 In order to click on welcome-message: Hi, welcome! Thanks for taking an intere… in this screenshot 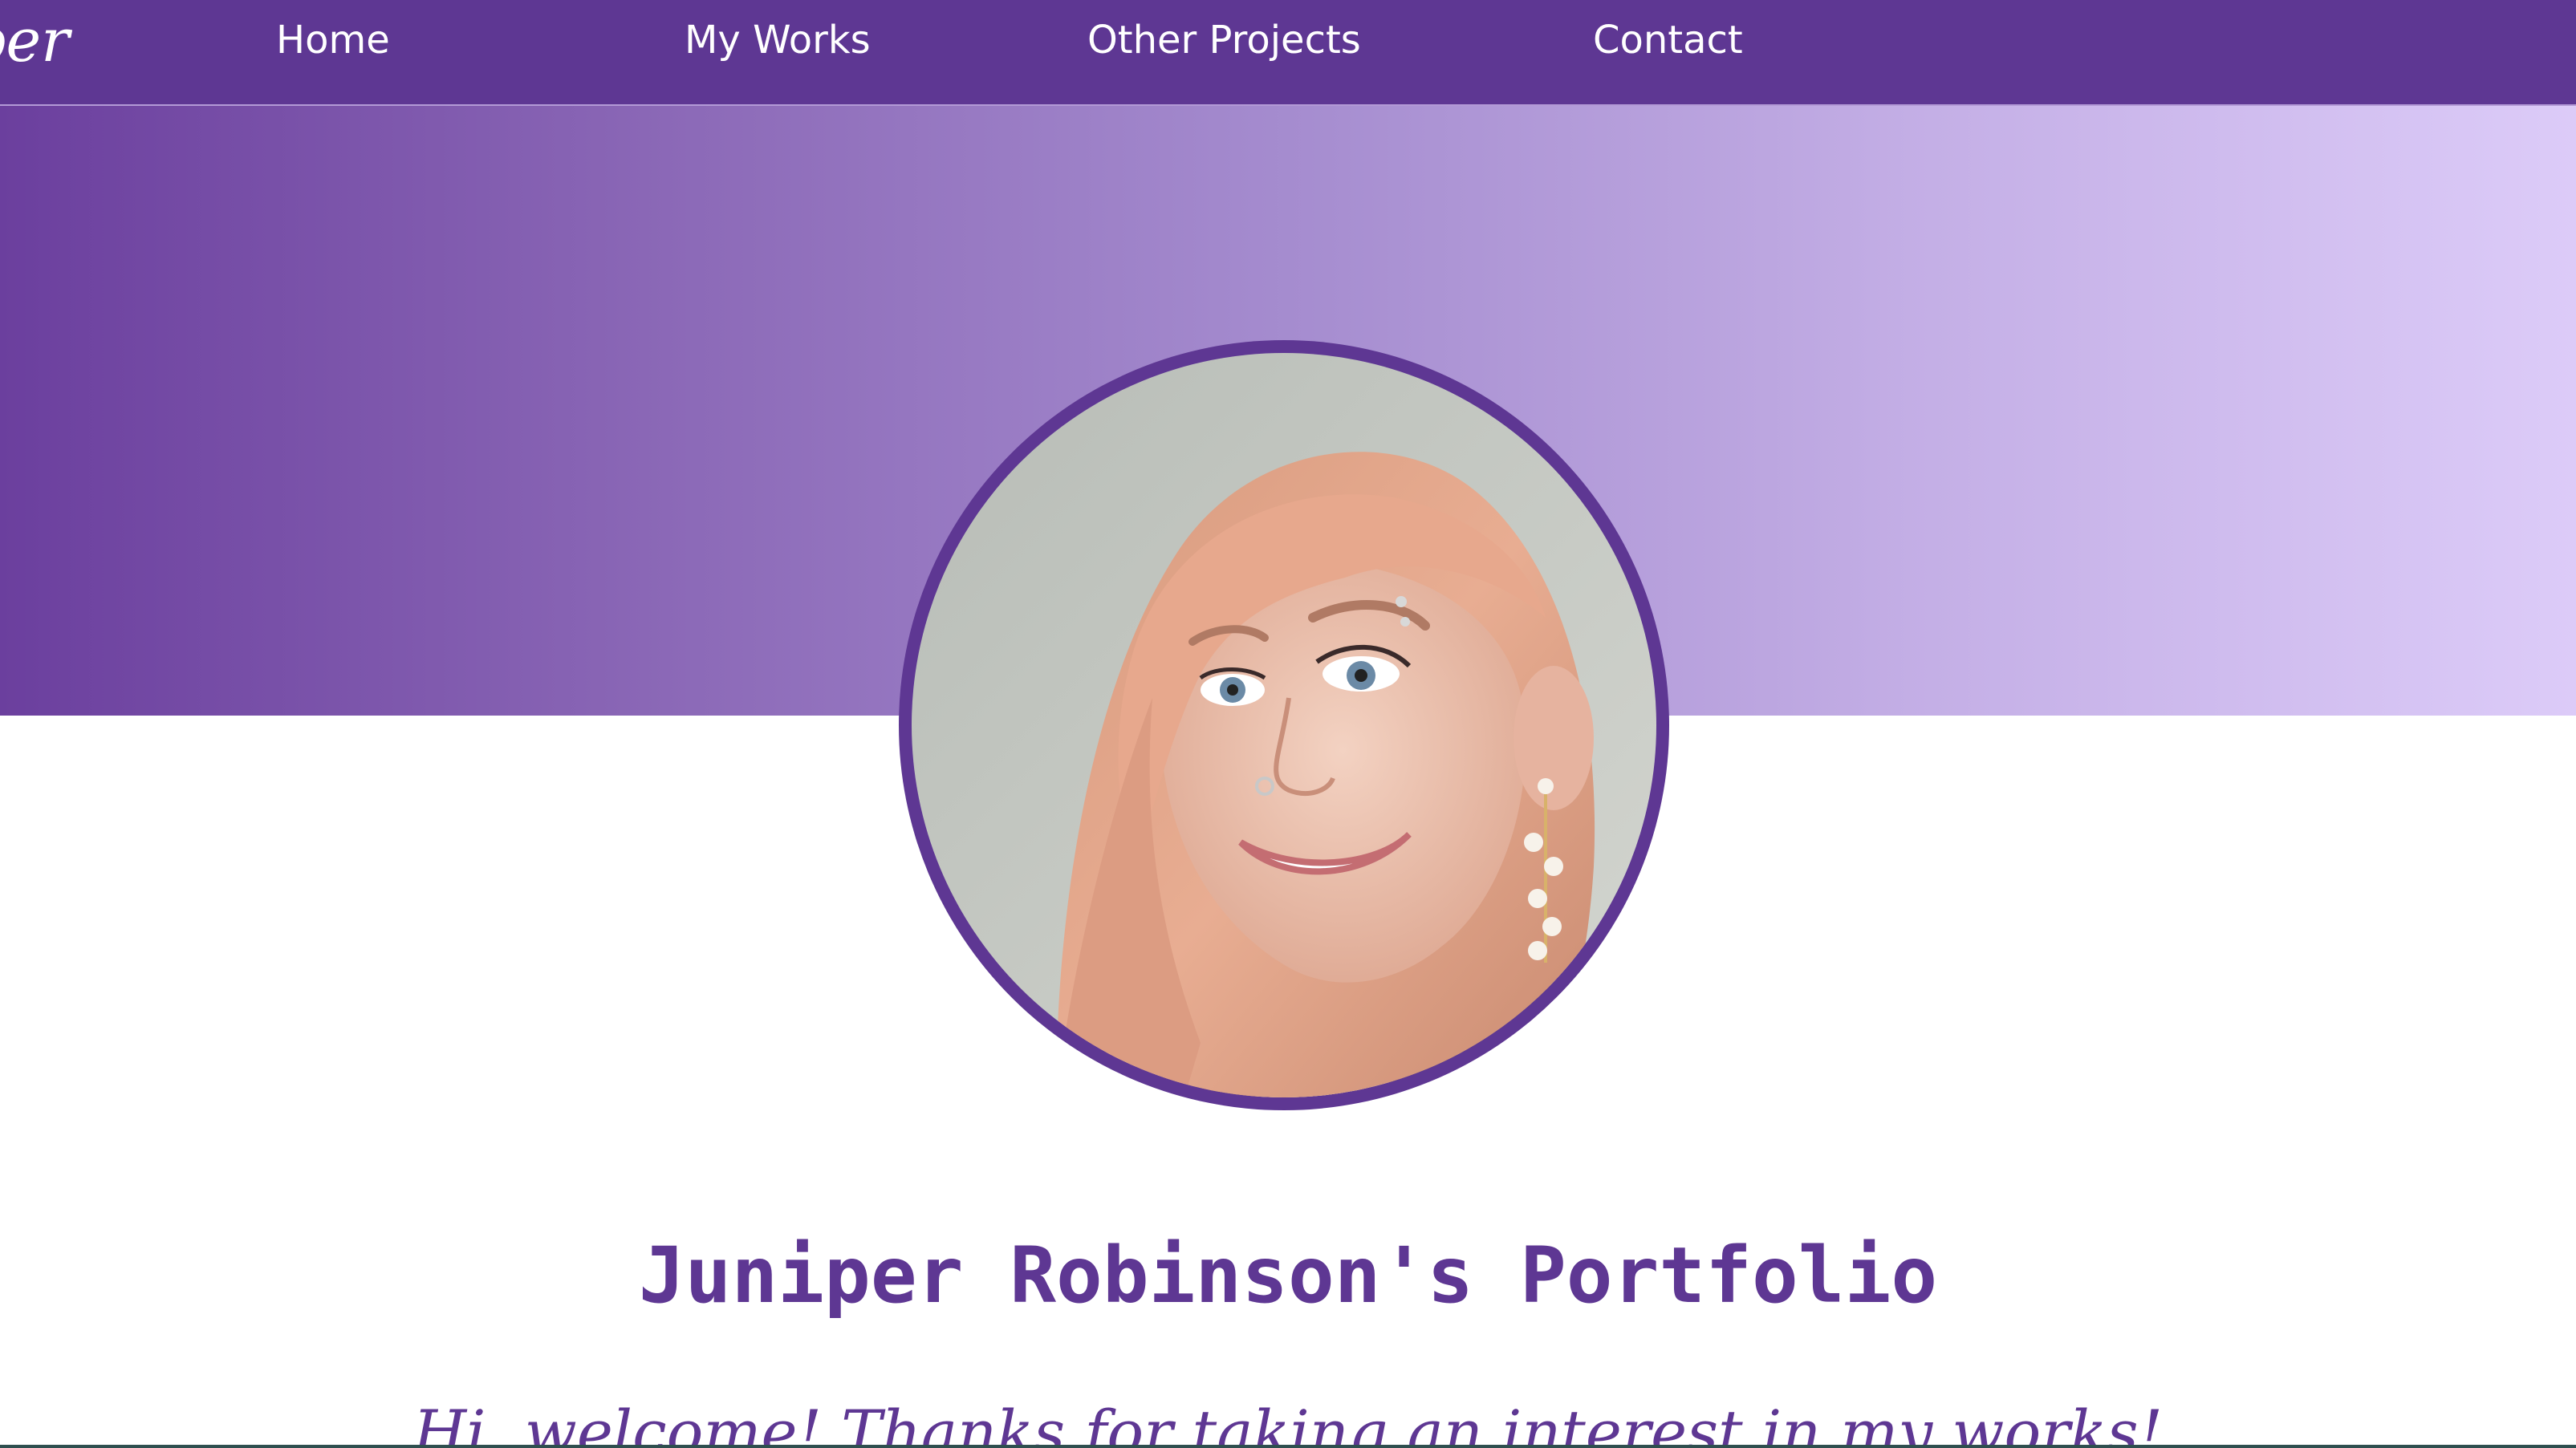, I will do `click(1288, 1422)`.